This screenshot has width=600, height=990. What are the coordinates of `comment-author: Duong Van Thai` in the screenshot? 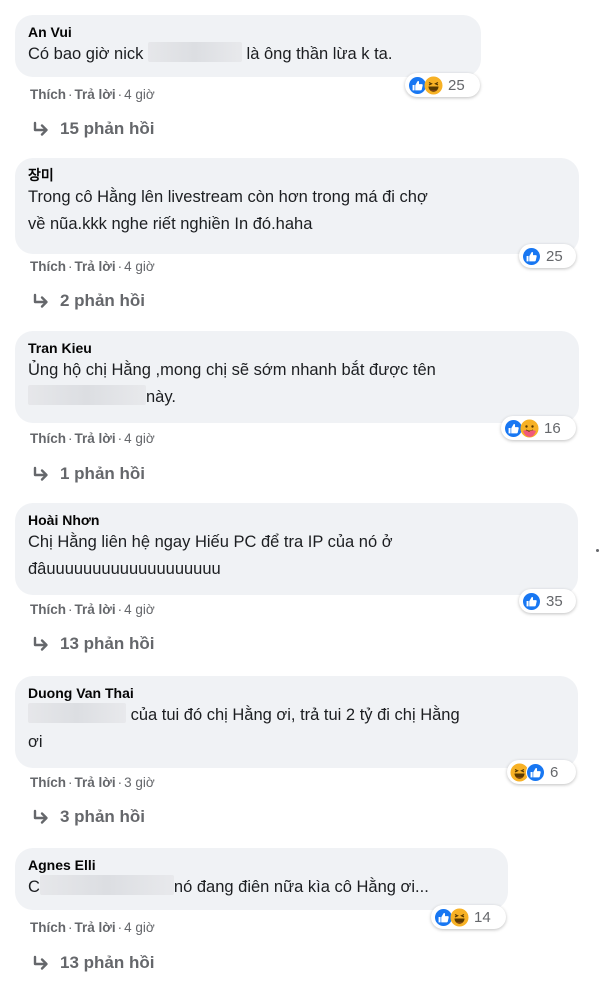 It's located at (297, 693).